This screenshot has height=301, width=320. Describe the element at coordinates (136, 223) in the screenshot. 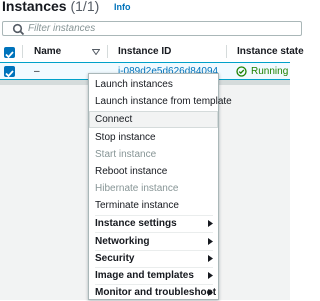

I see `menu-item-label: Instance settings` at that location.